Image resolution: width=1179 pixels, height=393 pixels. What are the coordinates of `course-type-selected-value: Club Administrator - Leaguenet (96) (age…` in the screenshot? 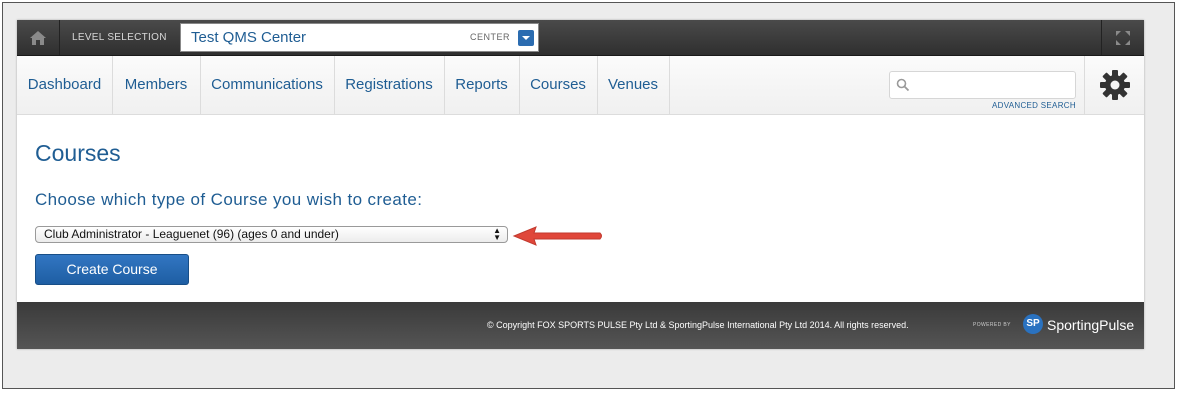 It's located at (191, 234).